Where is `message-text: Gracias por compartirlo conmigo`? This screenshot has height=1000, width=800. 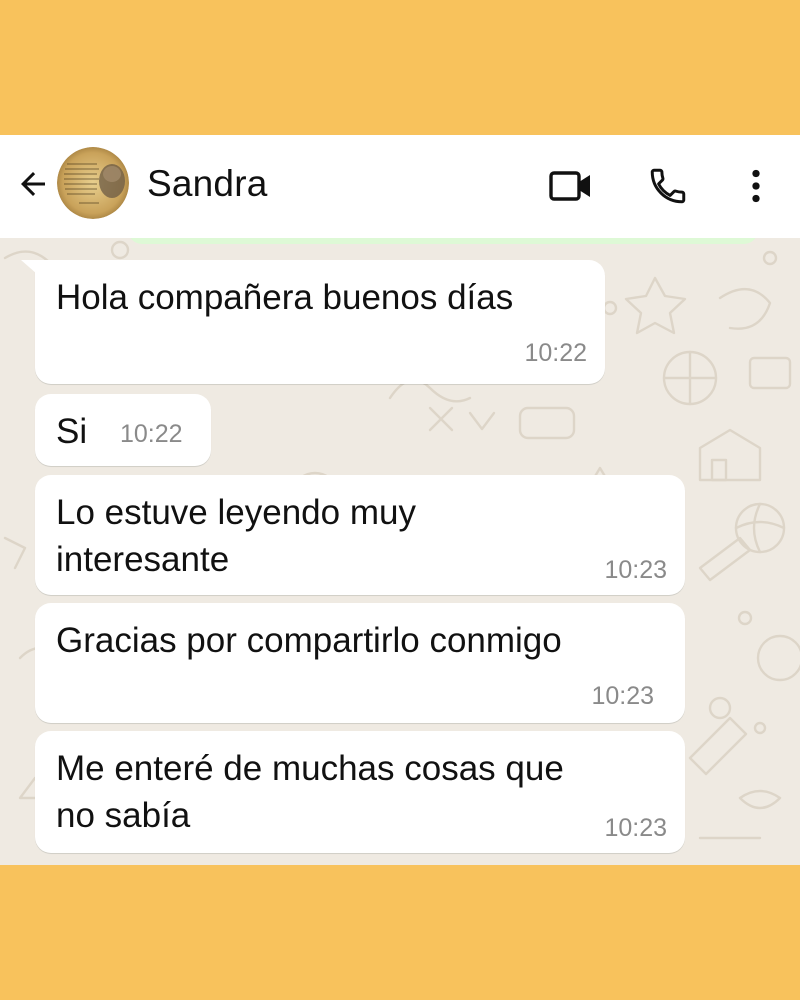
message-text: Gracias por compartirlo conmigo is located at coordinates (309, 640).